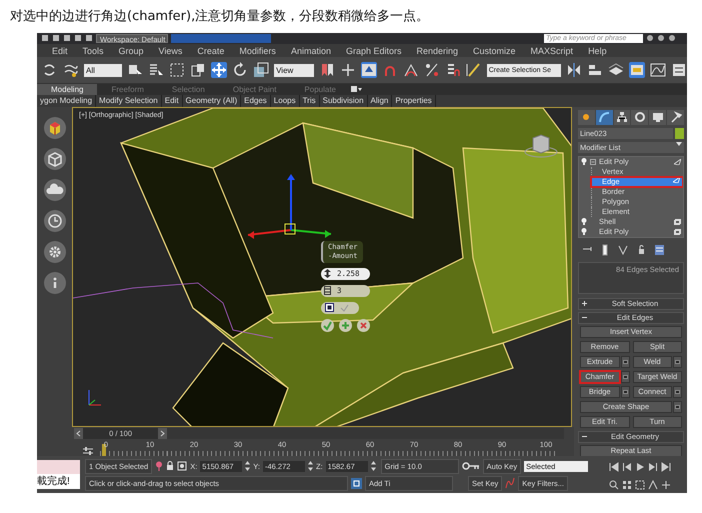 This screenshot has height=513, width=702. What do you see at coordinates (177, 70) in the screenshot?
I see `rectangle-selection-icon` at bounding box center [177, 70].